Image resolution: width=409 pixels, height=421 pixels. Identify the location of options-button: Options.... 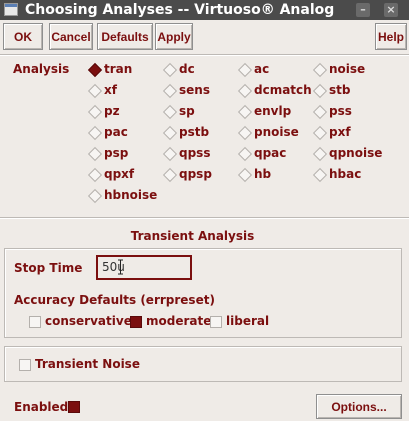
(359, 406).